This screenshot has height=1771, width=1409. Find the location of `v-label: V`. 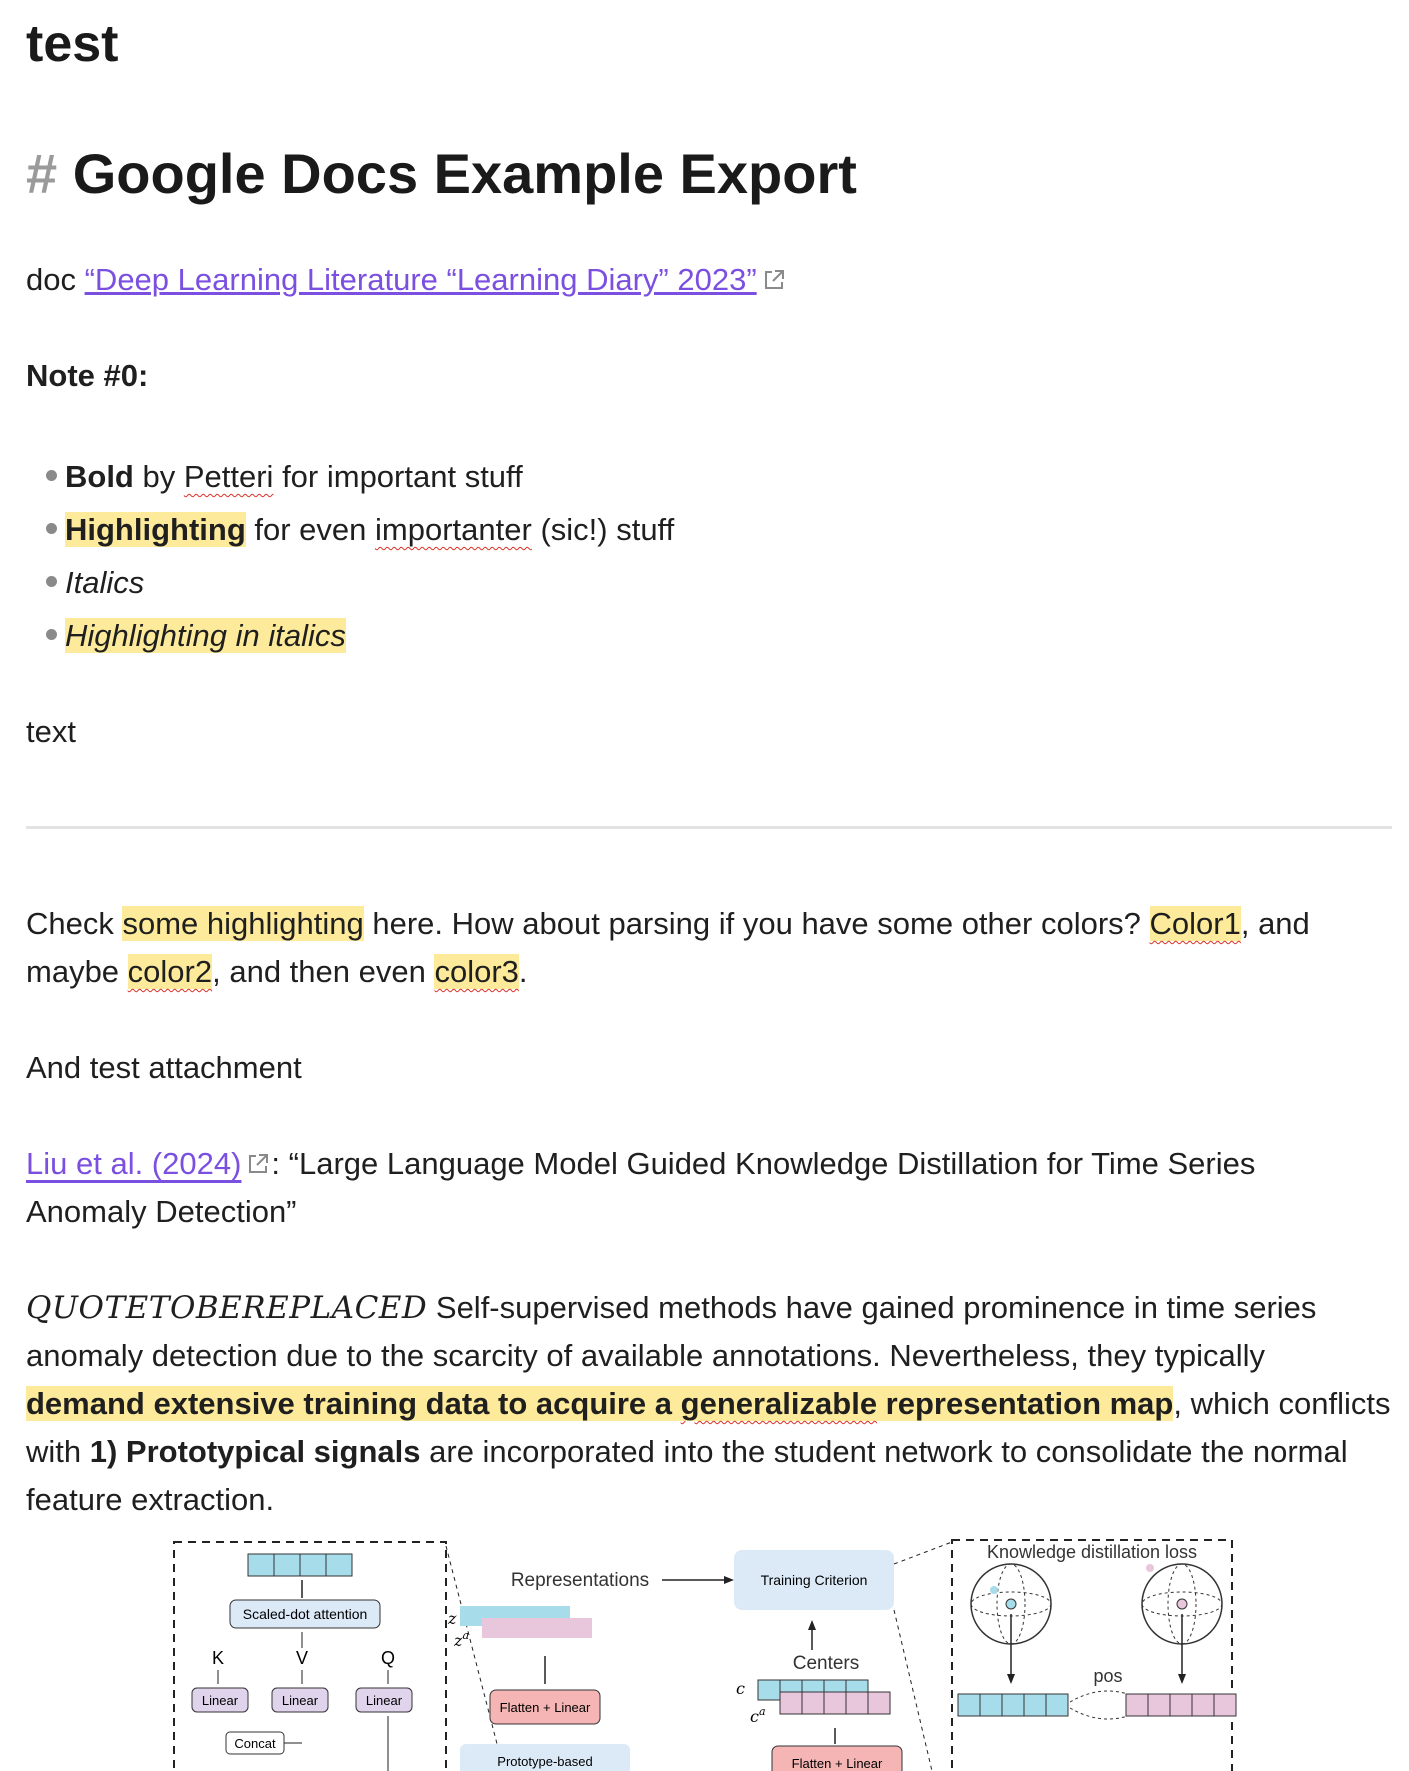

v-label: V is located at coordinates (302, 1658).